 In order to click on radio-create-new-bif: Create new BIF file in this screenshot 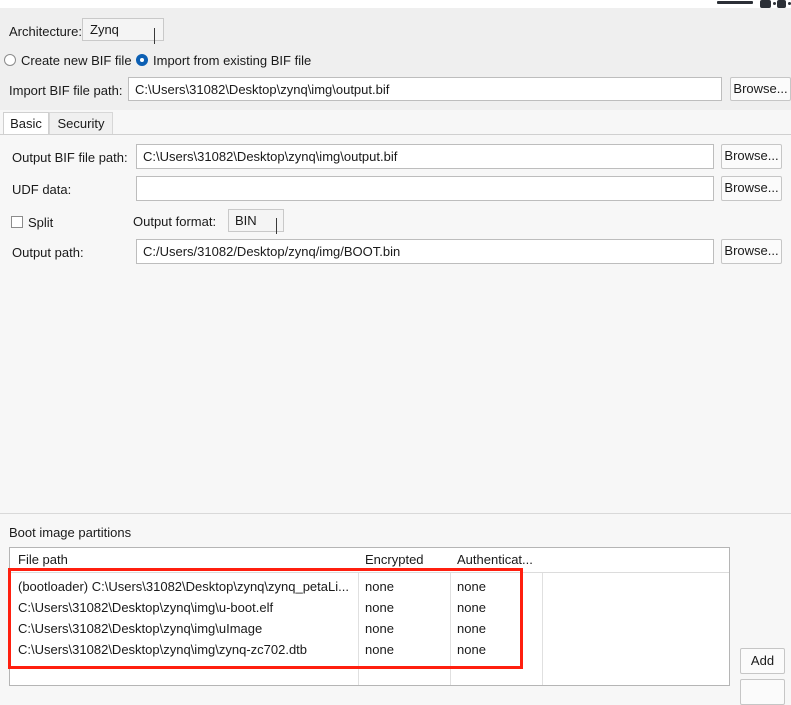, I will do `click(68, 60)`.